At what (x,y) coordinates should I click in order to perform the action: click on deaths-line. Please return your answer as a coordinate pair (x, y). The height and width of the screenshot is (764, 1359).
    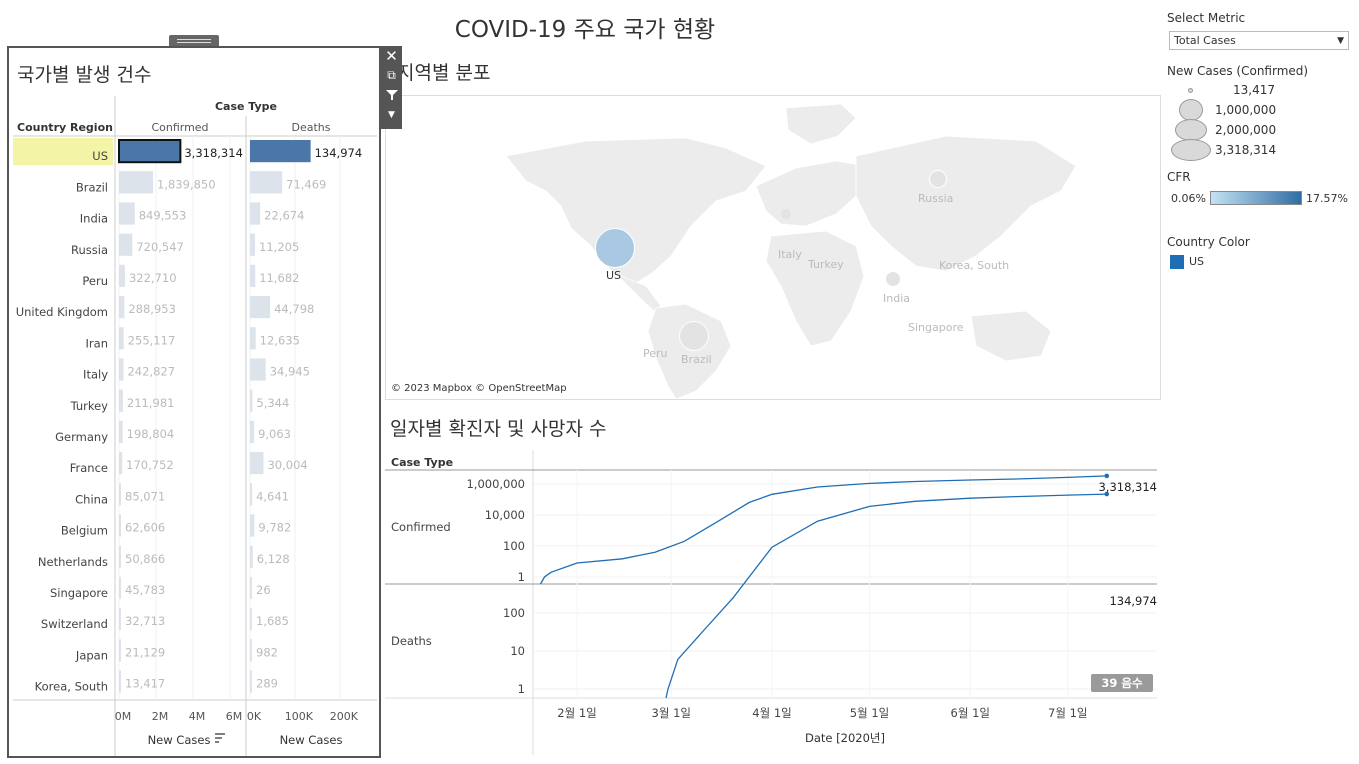
    Looking at the image, I should click on (886, 596).